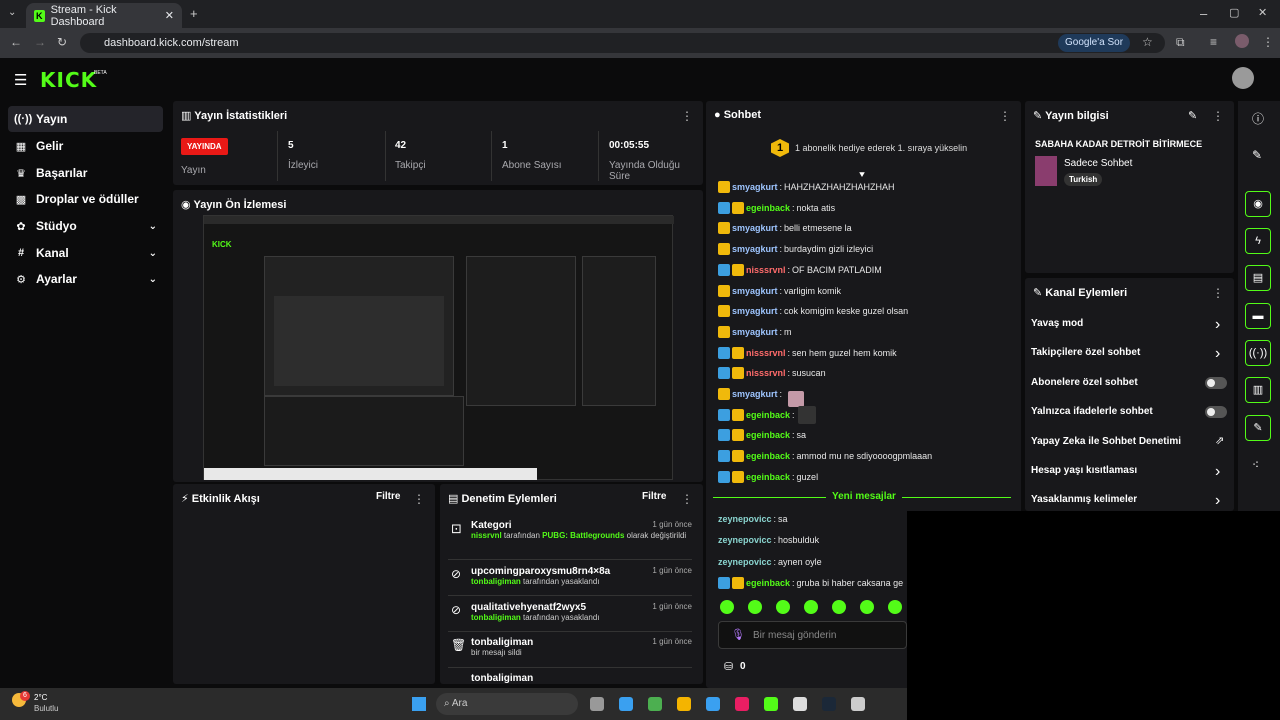 This screenshot has width=1280, height=720. What do you see at coordinates (1234, 12) in the screenshot?
I see `maximize-icon: ▢` at bounding box center [1234, 12].